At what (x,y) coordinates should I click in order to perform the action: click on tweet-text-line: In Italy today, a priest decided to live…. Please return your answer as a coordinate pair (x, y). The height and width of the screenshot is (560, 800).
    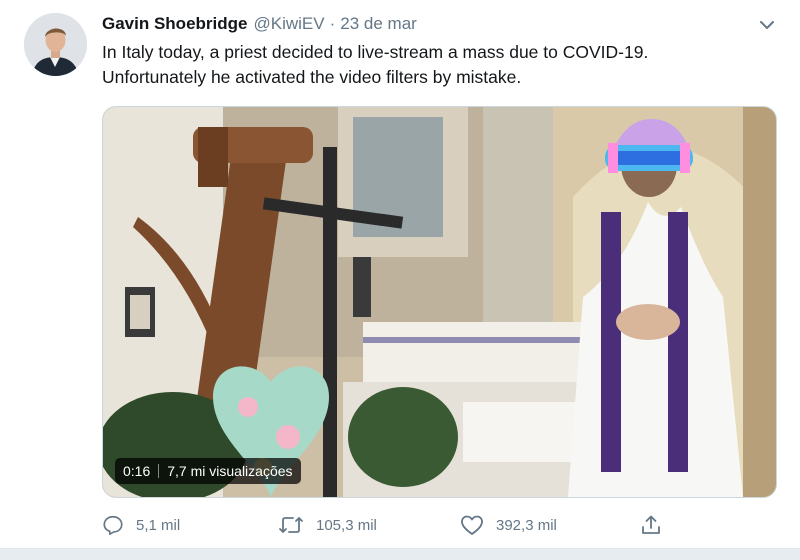
    Looking at the image, I should click on (375, 52).